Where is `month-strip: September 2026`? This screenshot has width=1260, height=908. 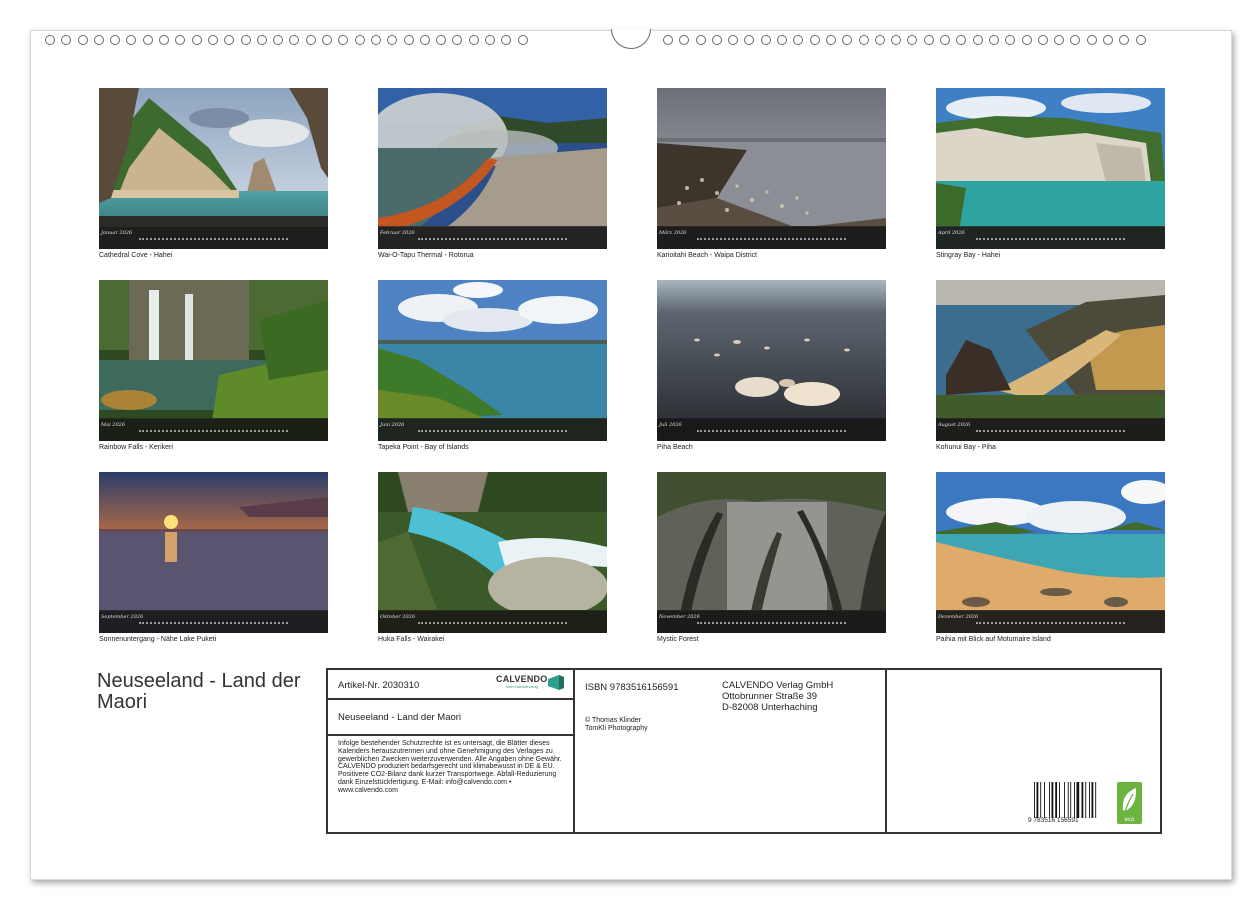 month-strip: September 2026 is located at coordinates (213, 622).